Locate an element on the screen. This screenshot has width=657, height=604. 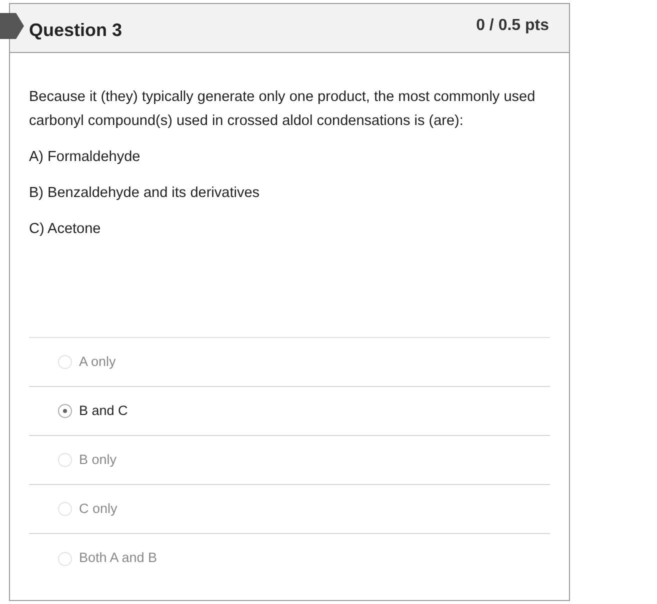
radio-button is located at coordinates (65, 411).